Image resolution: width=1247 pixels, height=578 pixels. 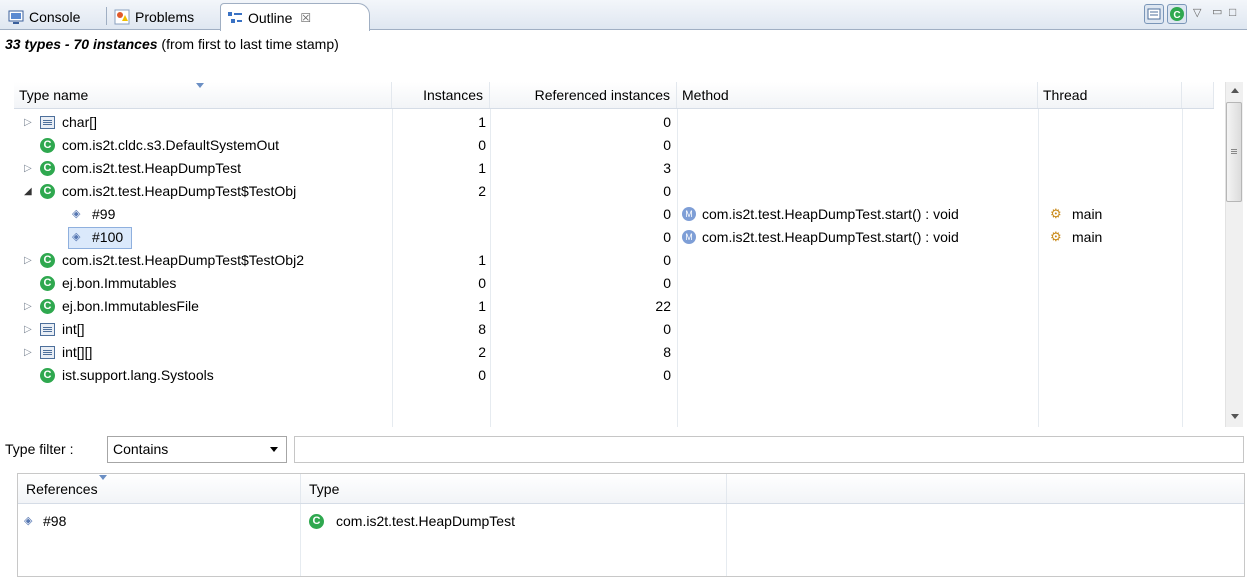 What do you see at coordinates (425, 521) in the screenshot?
I see `reference-type: com.is2t.test.HeapDumpTest` at bounding box center [425, 521].